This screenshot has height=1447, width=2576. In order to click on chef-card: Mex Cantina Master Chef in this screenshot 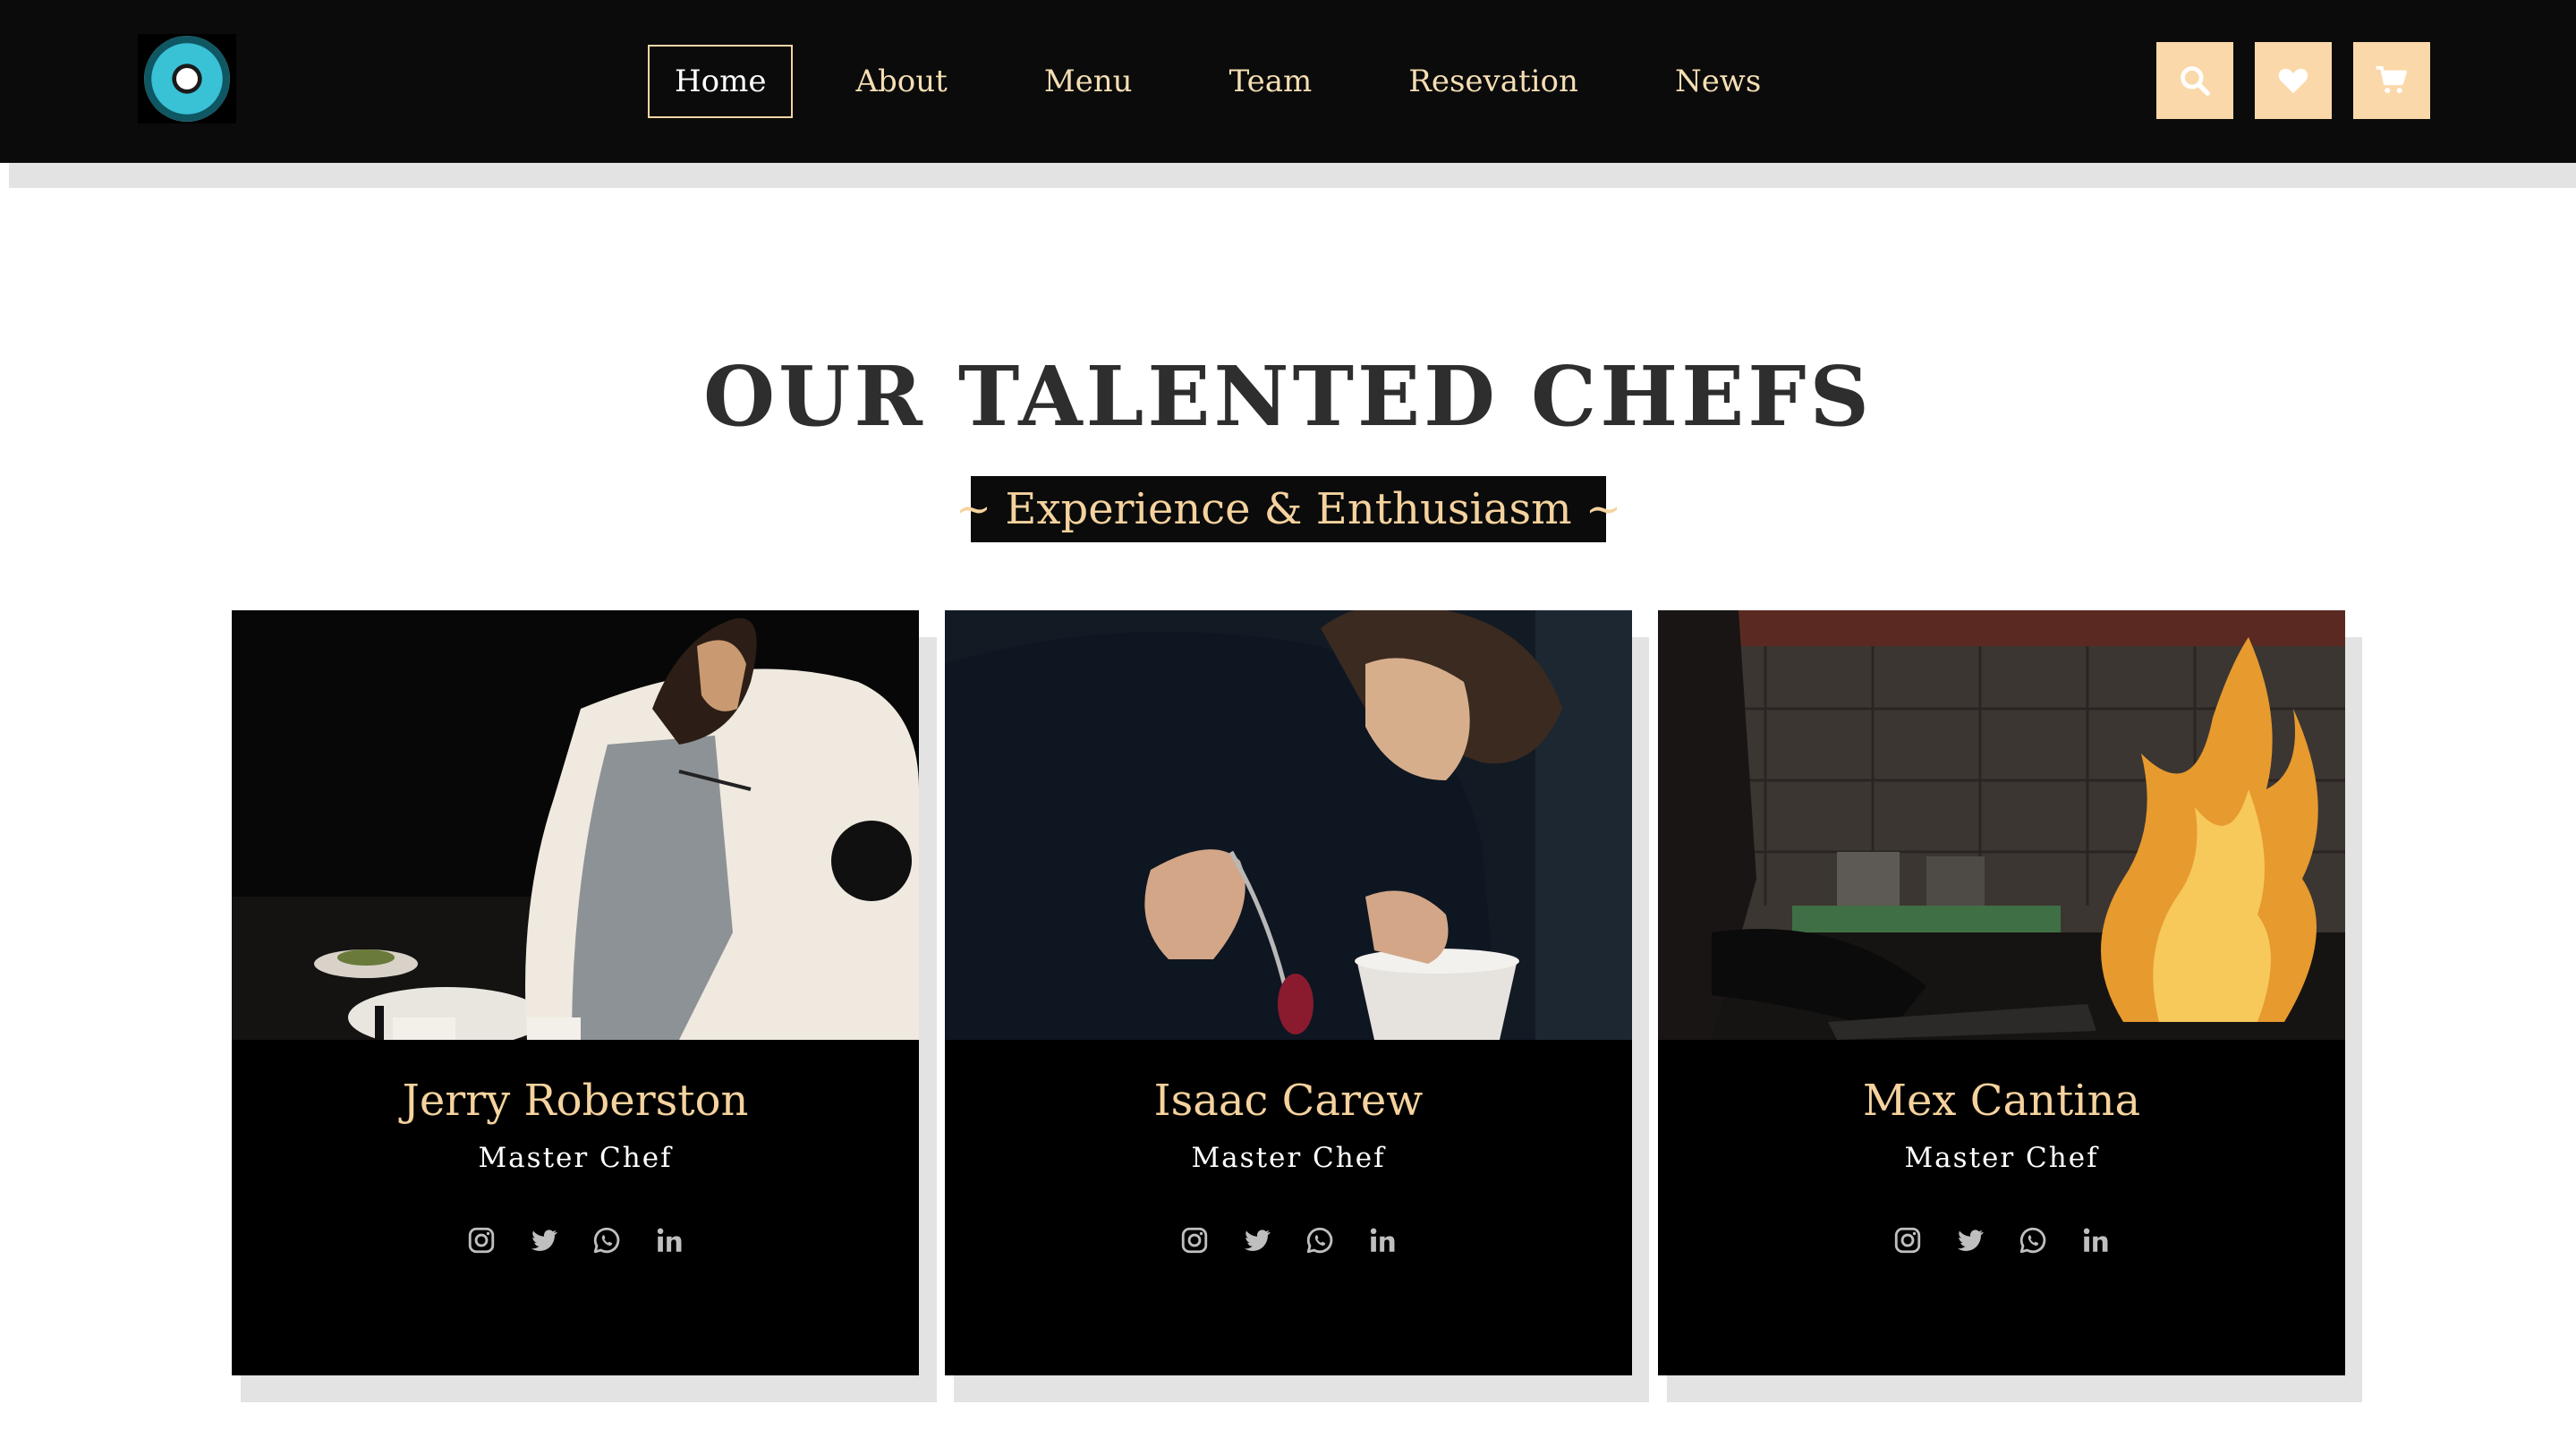, I will do `click(2001, 992)`.